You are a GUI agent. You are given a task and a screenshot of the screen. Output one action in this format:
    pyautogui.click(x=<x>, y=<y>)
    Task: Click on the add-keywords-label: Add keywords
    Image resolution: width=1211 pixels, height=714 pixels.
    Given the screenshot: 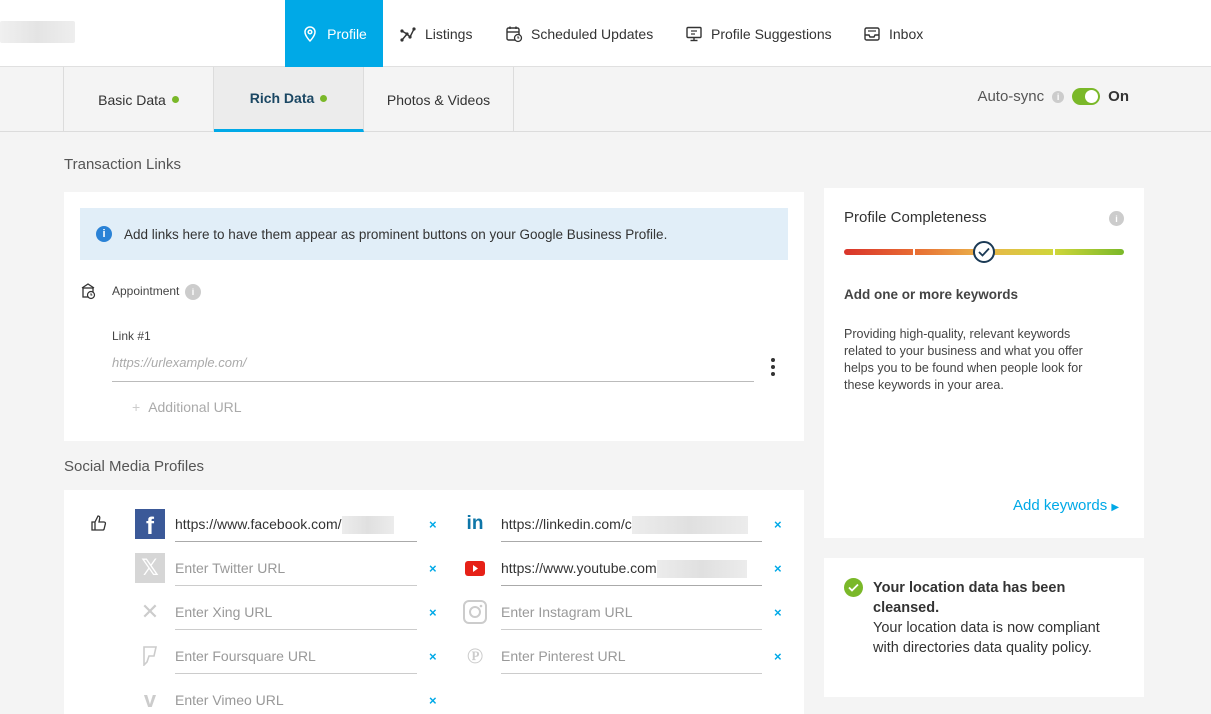 What is the action you would take?
    pyautogui.click(x=1060, y=505)
    